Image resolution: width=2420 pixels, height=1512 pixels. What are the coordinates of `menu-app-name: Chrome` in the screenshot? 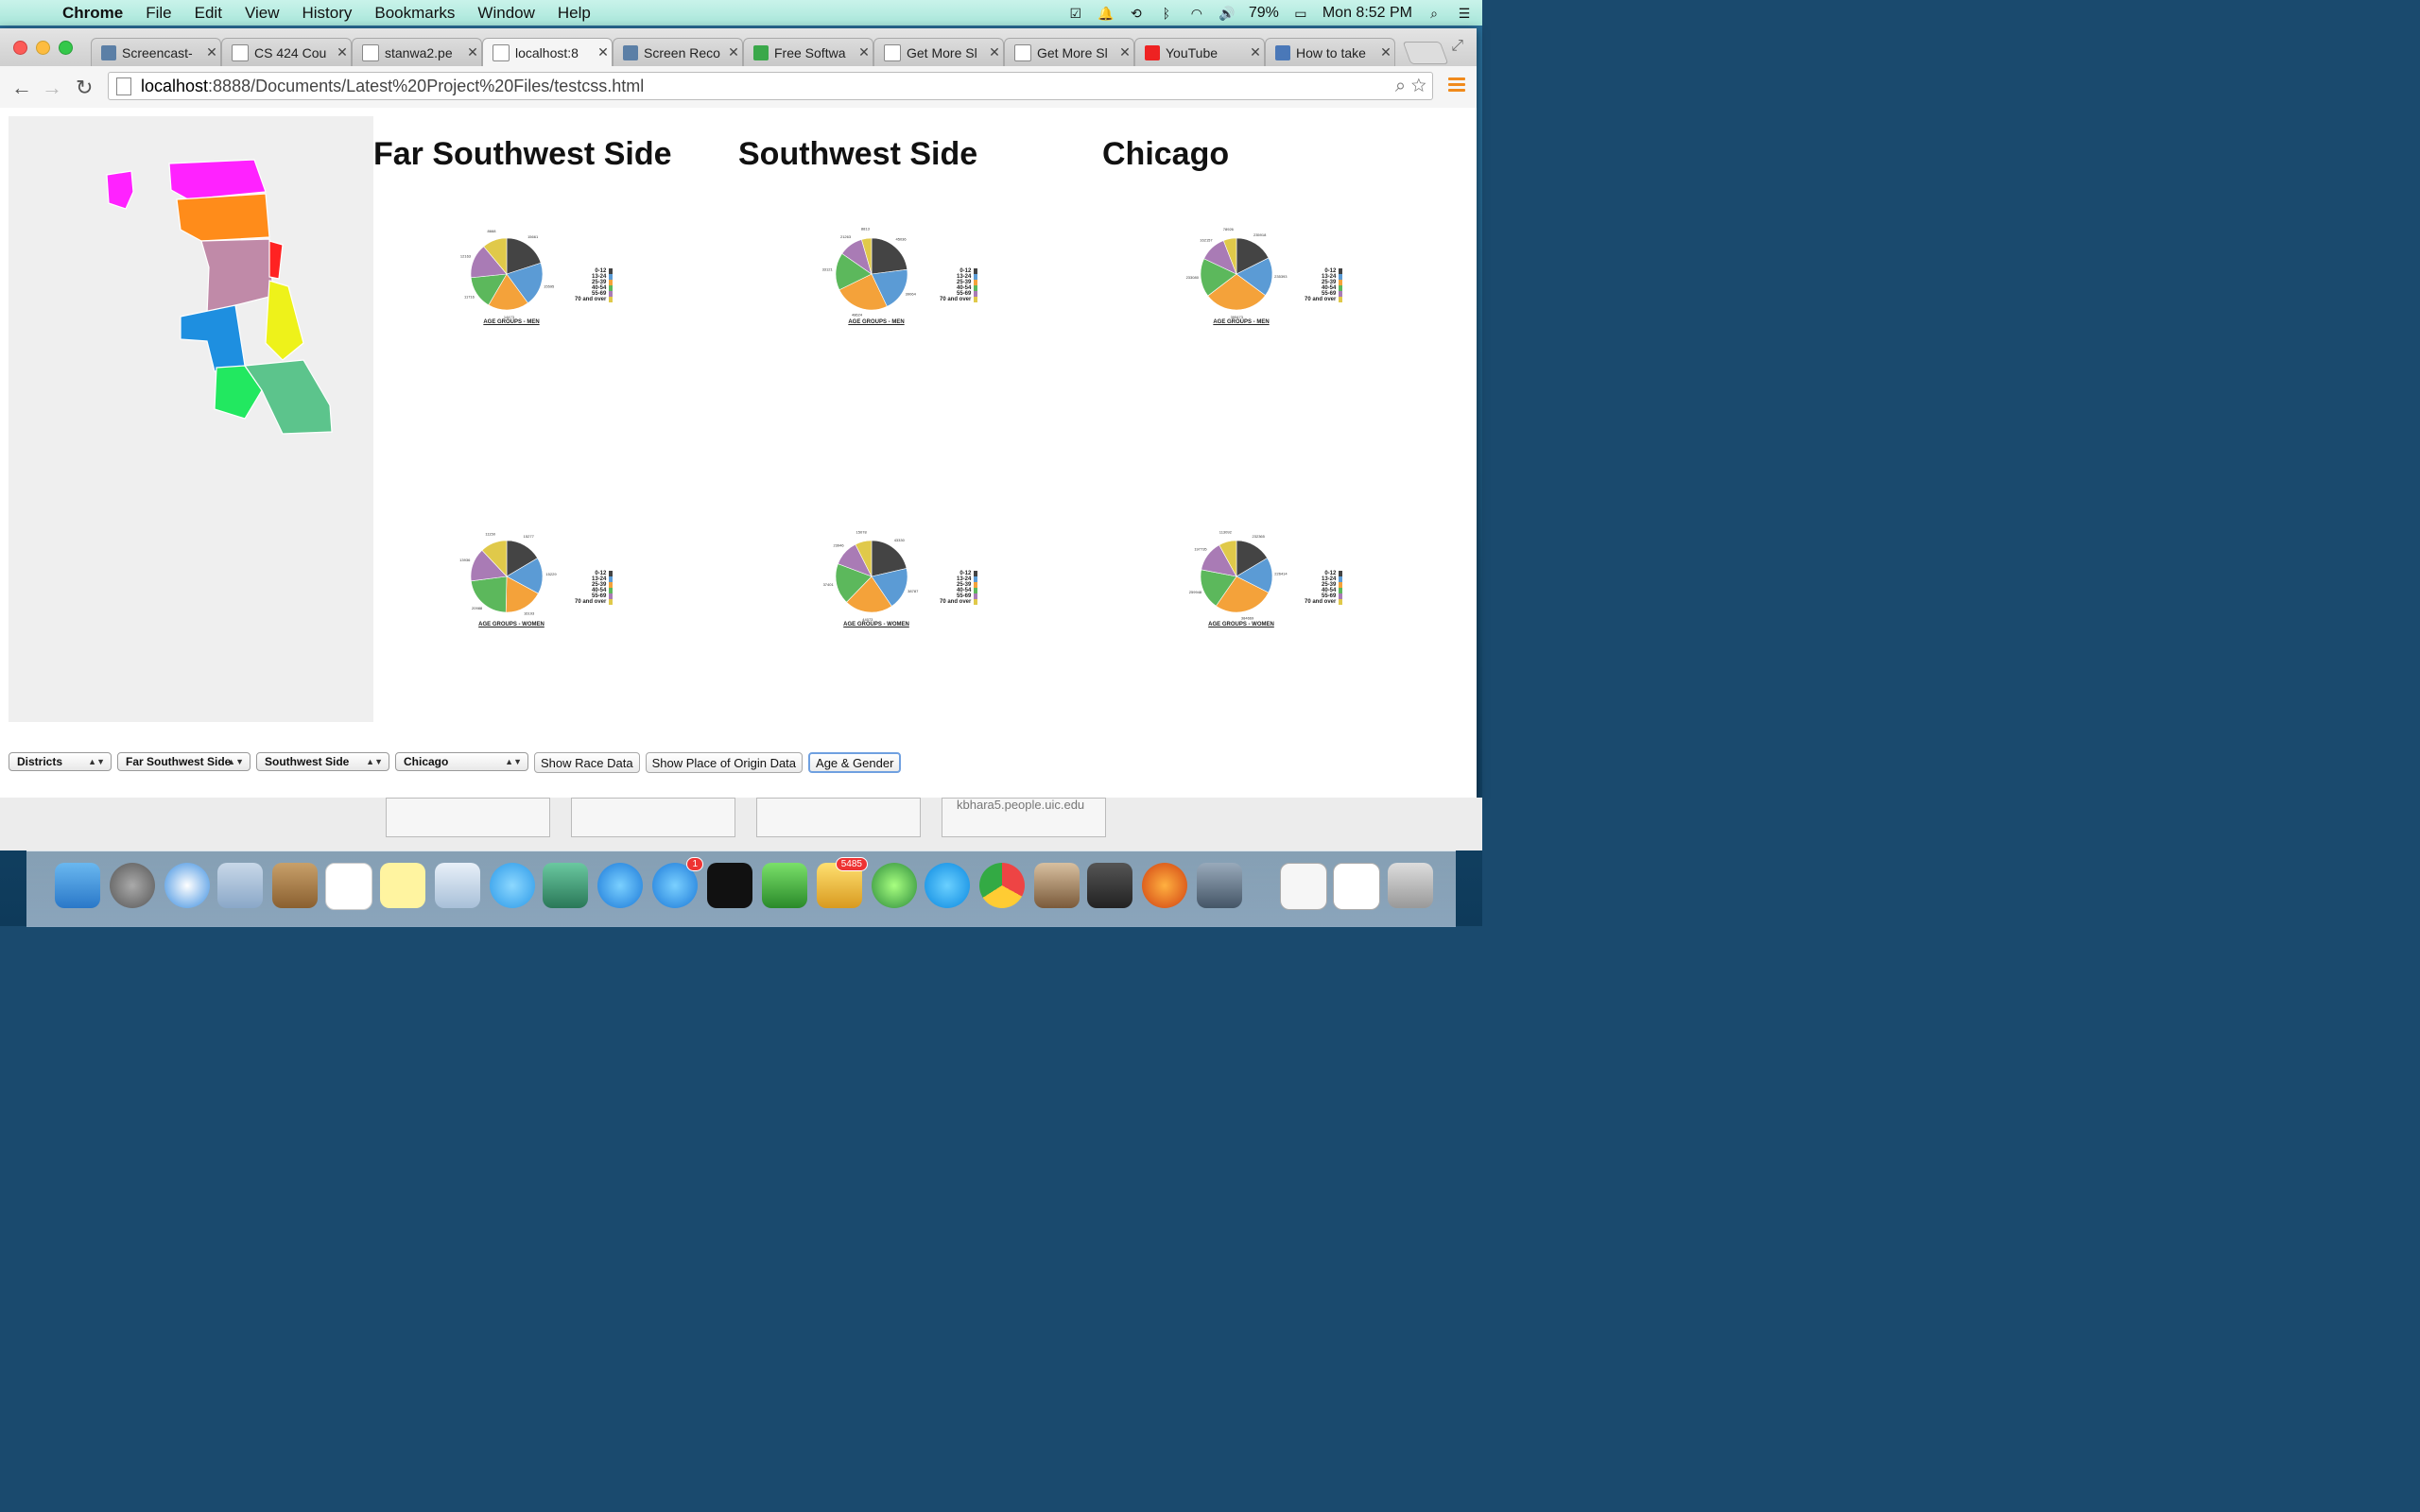 It's located at (92, 13).